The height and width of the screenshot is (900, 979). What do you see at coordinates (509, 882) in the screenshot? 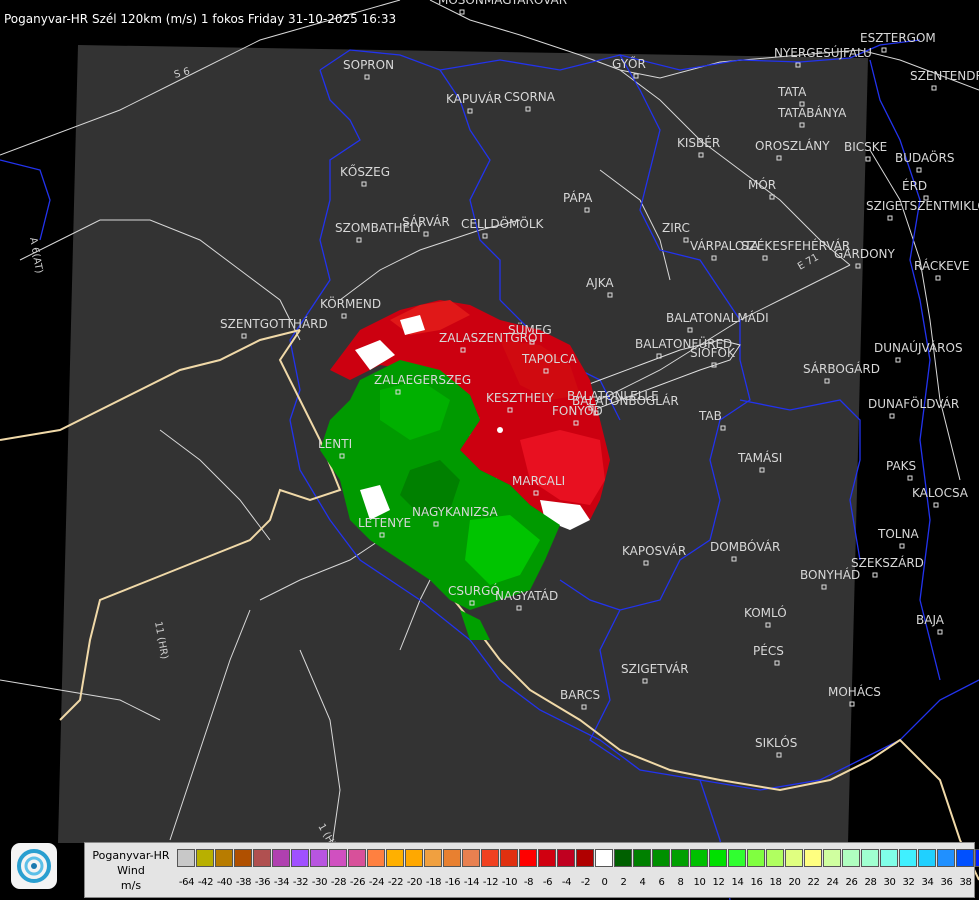
I see `legend-value-label: -10` at bounding box center [509, 882].